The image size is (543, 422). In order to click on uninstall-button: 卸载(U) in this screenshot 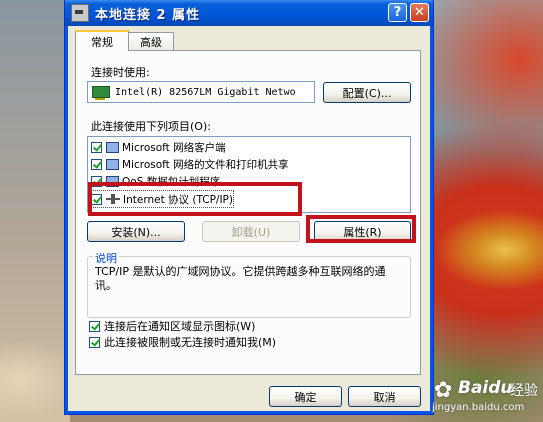, I will do `click(251, 231)`.